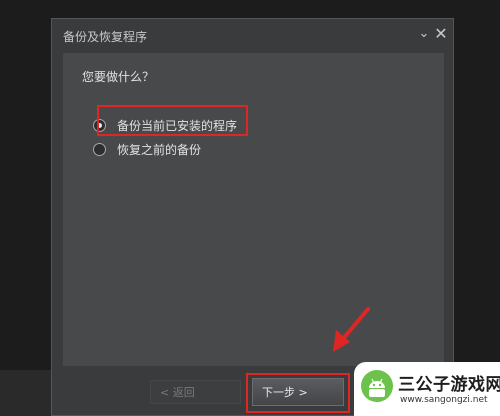  I want to click on question-label: 您要做什么？, so click(118, 77).